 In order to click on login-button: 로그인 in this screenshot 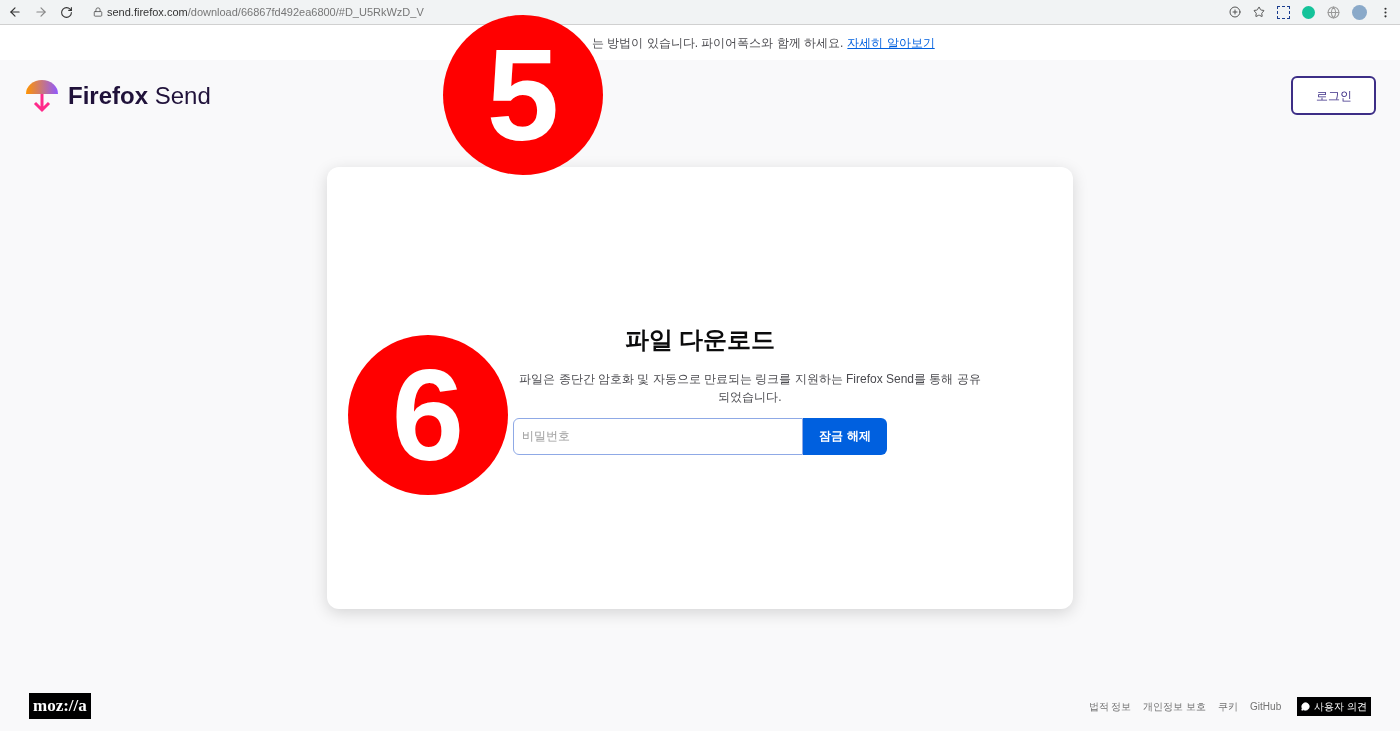, I will do `click(1333, 95)`.